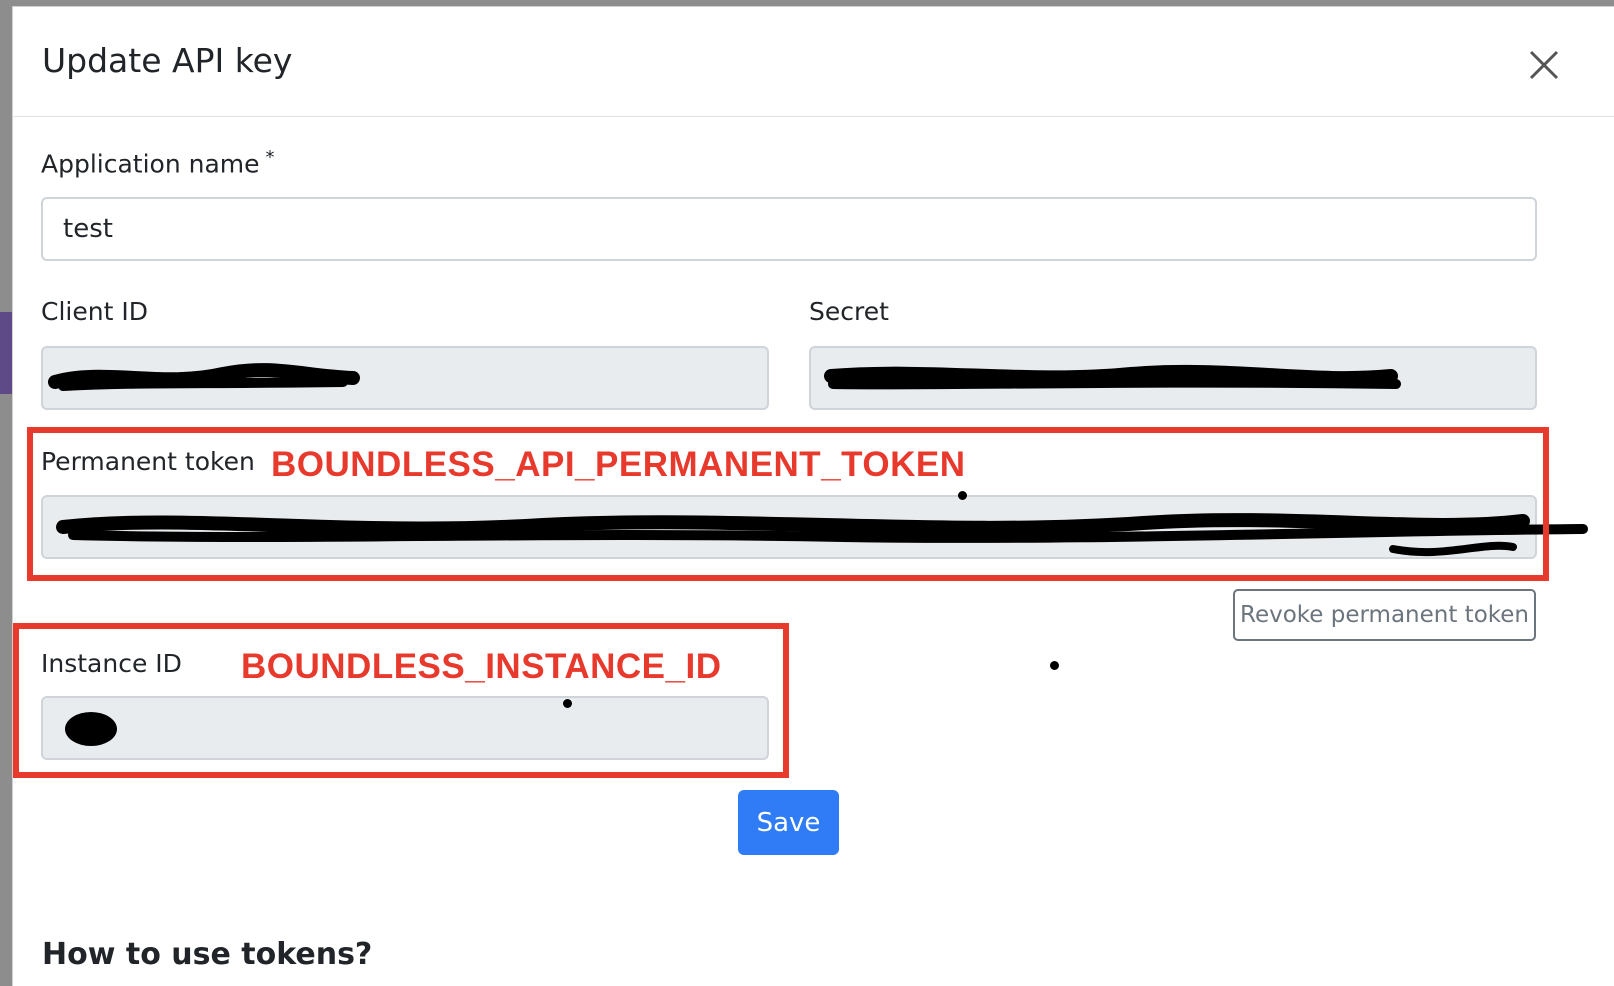 The width and height of the screenshot is (1614, 986). I want to click on application-name-label: Application name *, so click(158, 162).